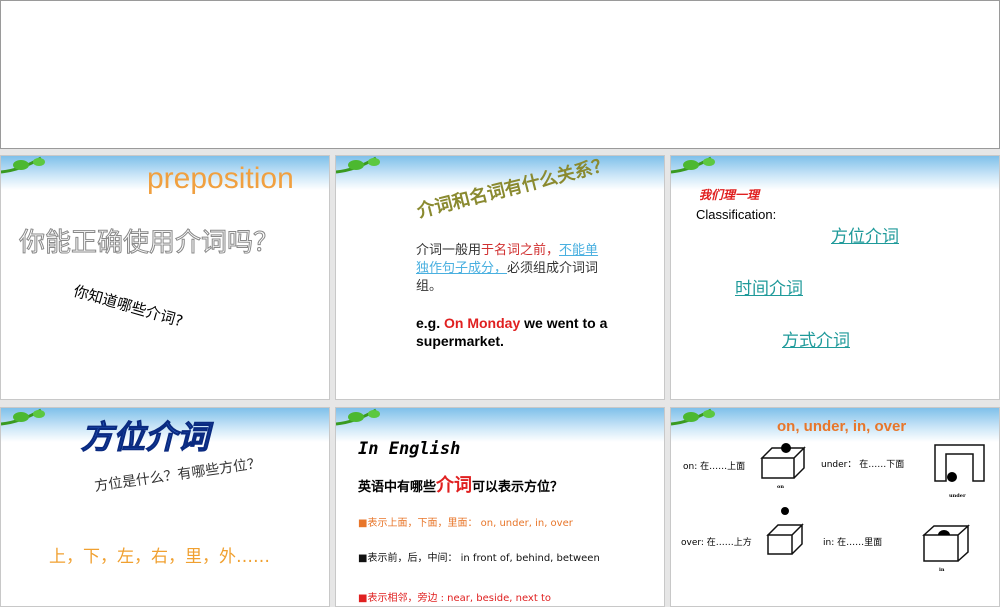 The width and height of the screenshot is (1000, 607). I want to click on question-text: 方位是什么？有哪些方位？, so click(178, 475).